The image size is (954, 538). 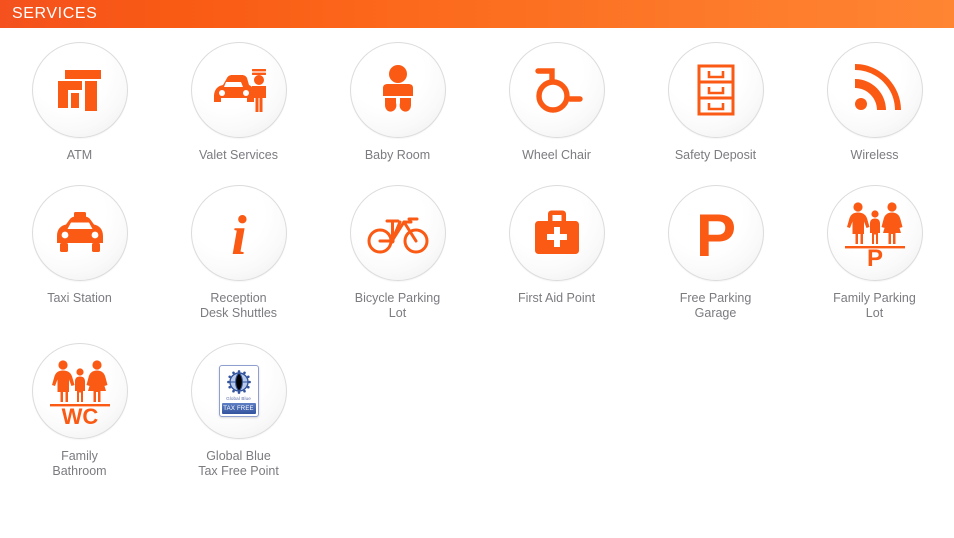 I want to click on tax-free-banner: TAX FREE, so click(x=238, y=408).